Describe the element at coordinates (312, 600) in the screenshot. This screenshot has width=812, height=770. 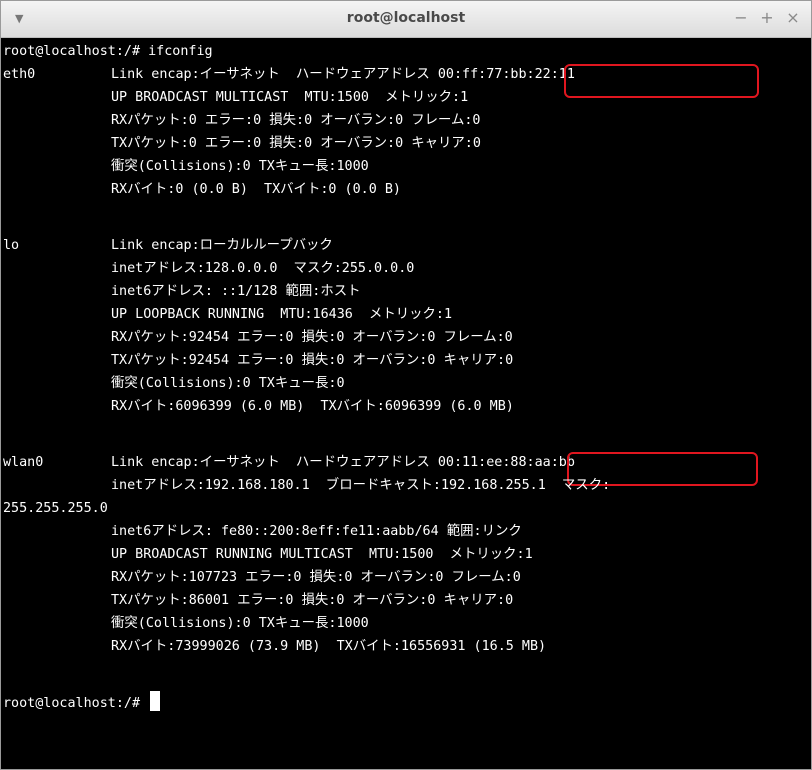
I see `wlan0-line: TXパケット:86001 エラー:0 損失:0 オーバラン:0 キャリア:0` at that location.